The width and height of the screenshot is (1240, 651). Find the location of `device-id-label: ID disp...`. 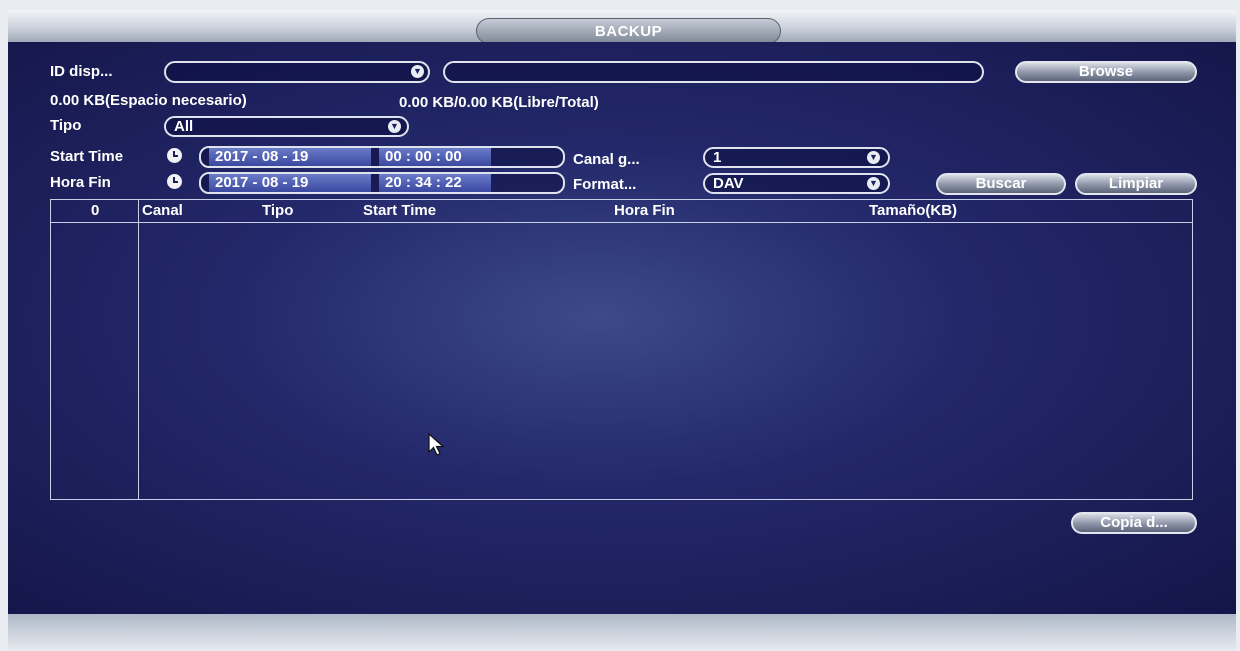

device-id-label: ID disp... is located at coordinates (81, 71).